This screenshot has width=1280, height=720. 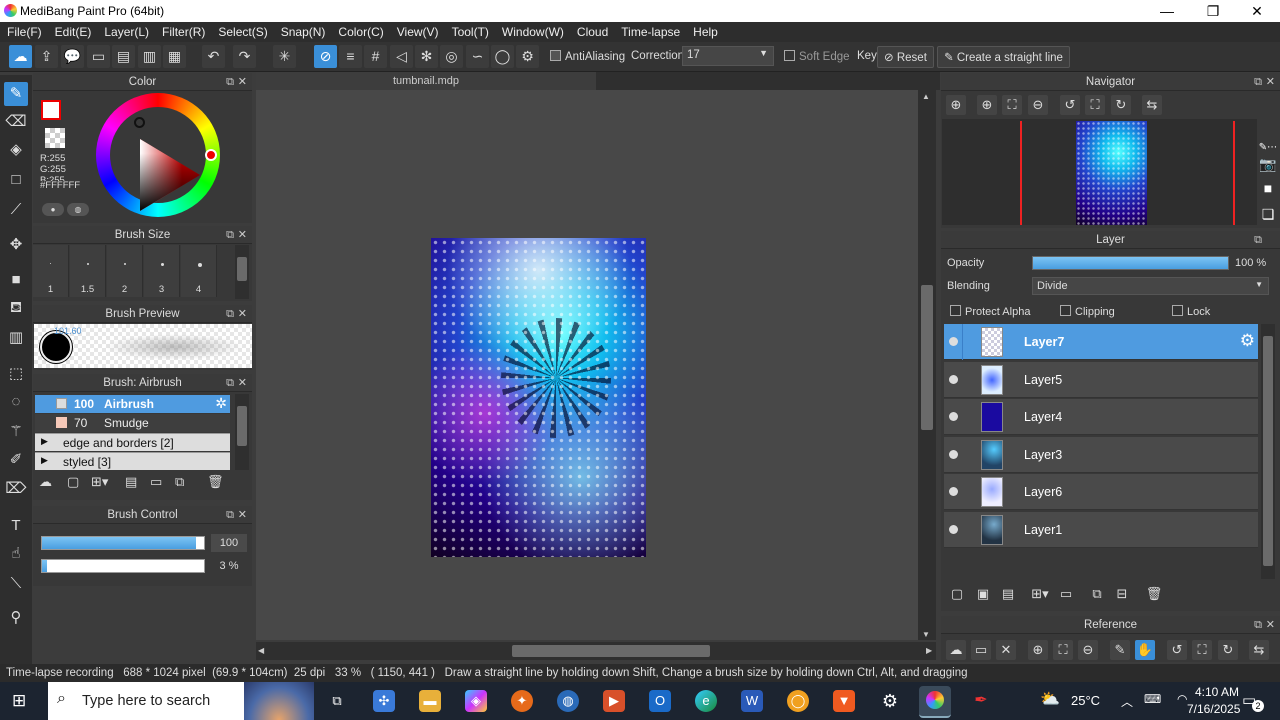 I want to click on foreground-color-swatch, so click(x=51, y=110).